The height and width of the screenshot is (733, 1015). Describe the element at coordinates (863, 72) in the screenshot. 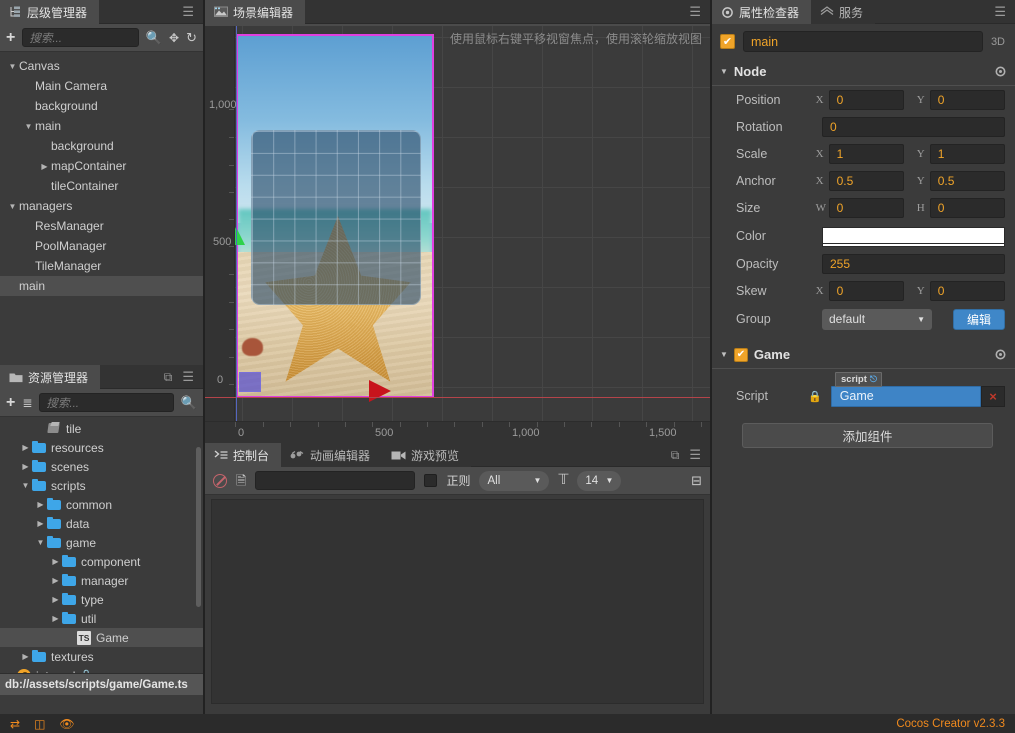

I see `node-section-header: ▼ Node` at that location.